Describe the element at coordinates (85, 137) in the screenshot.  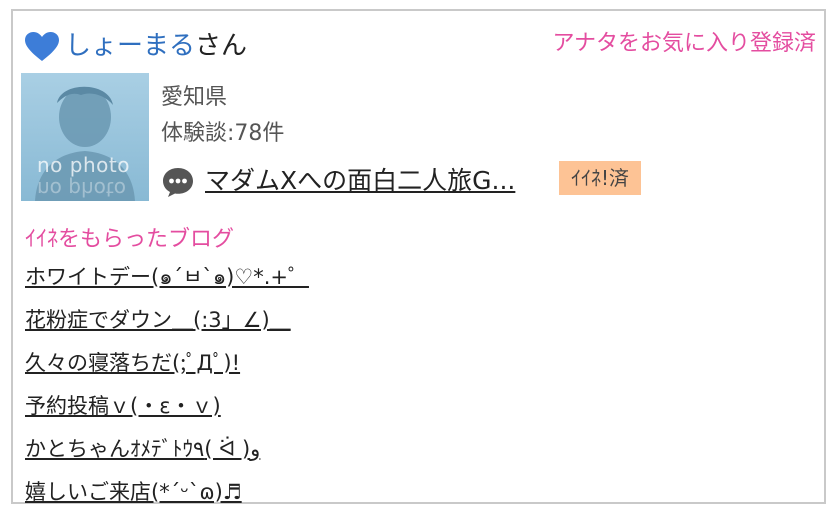
I see `avatar: no photo no photo` at that location.